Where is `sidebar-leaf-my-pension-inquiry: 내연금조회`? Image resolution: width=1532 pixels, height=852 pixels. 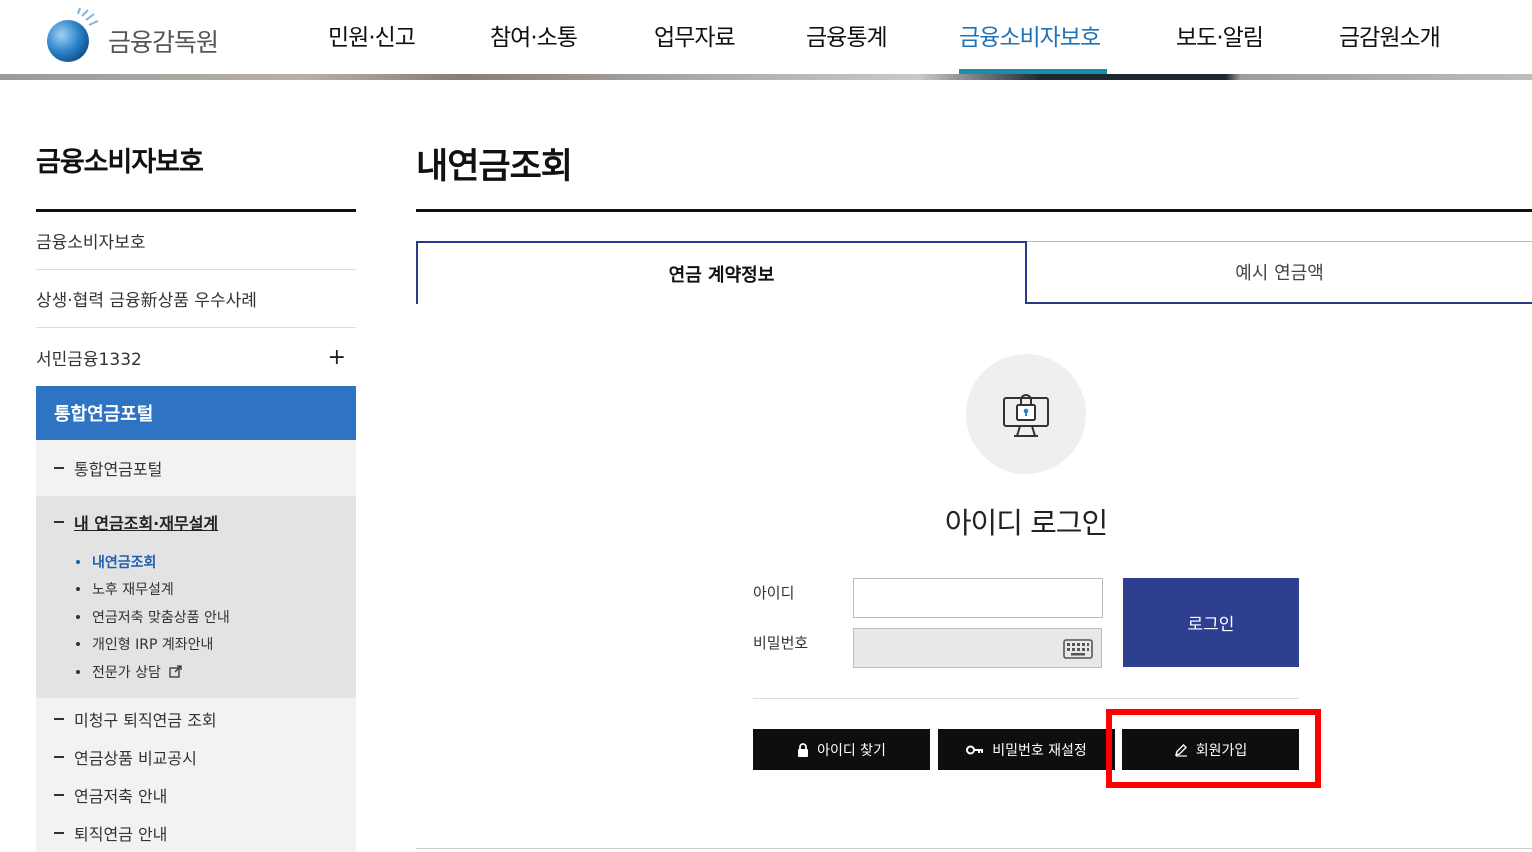 sidebar-leaf-my-pension-inquiry: 내연금조회 is located at coordinates (196, 562).